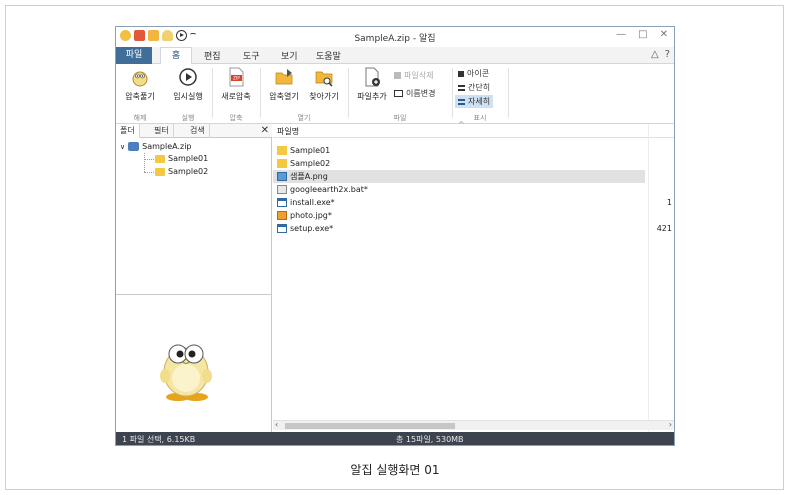  Describe the element at coordinates (459, 202) in the screenshot. I see `list-item: install.exe*` at that location.